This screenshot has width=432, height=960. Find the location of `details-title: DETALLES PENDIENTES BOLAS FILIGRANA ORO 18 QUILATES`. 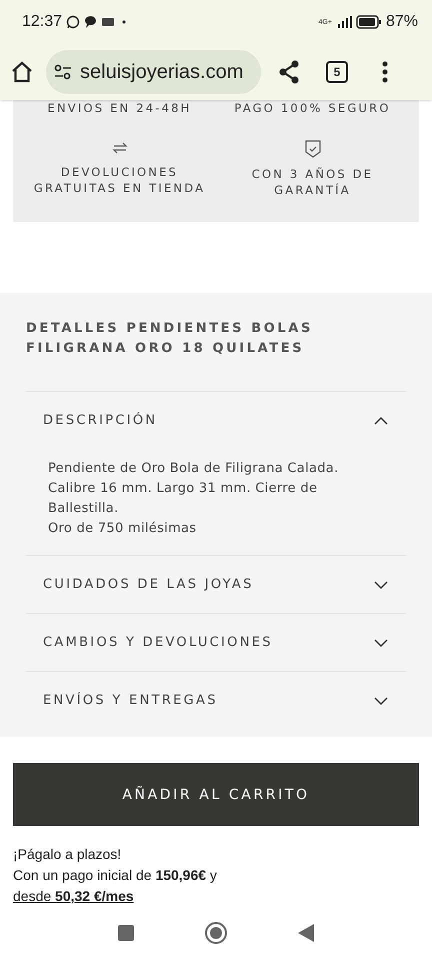

details-title: DETALLES PENDIENTES BOLAS FILIGRANA ORO 18 QUILATES is located at coordinates (170, 339).